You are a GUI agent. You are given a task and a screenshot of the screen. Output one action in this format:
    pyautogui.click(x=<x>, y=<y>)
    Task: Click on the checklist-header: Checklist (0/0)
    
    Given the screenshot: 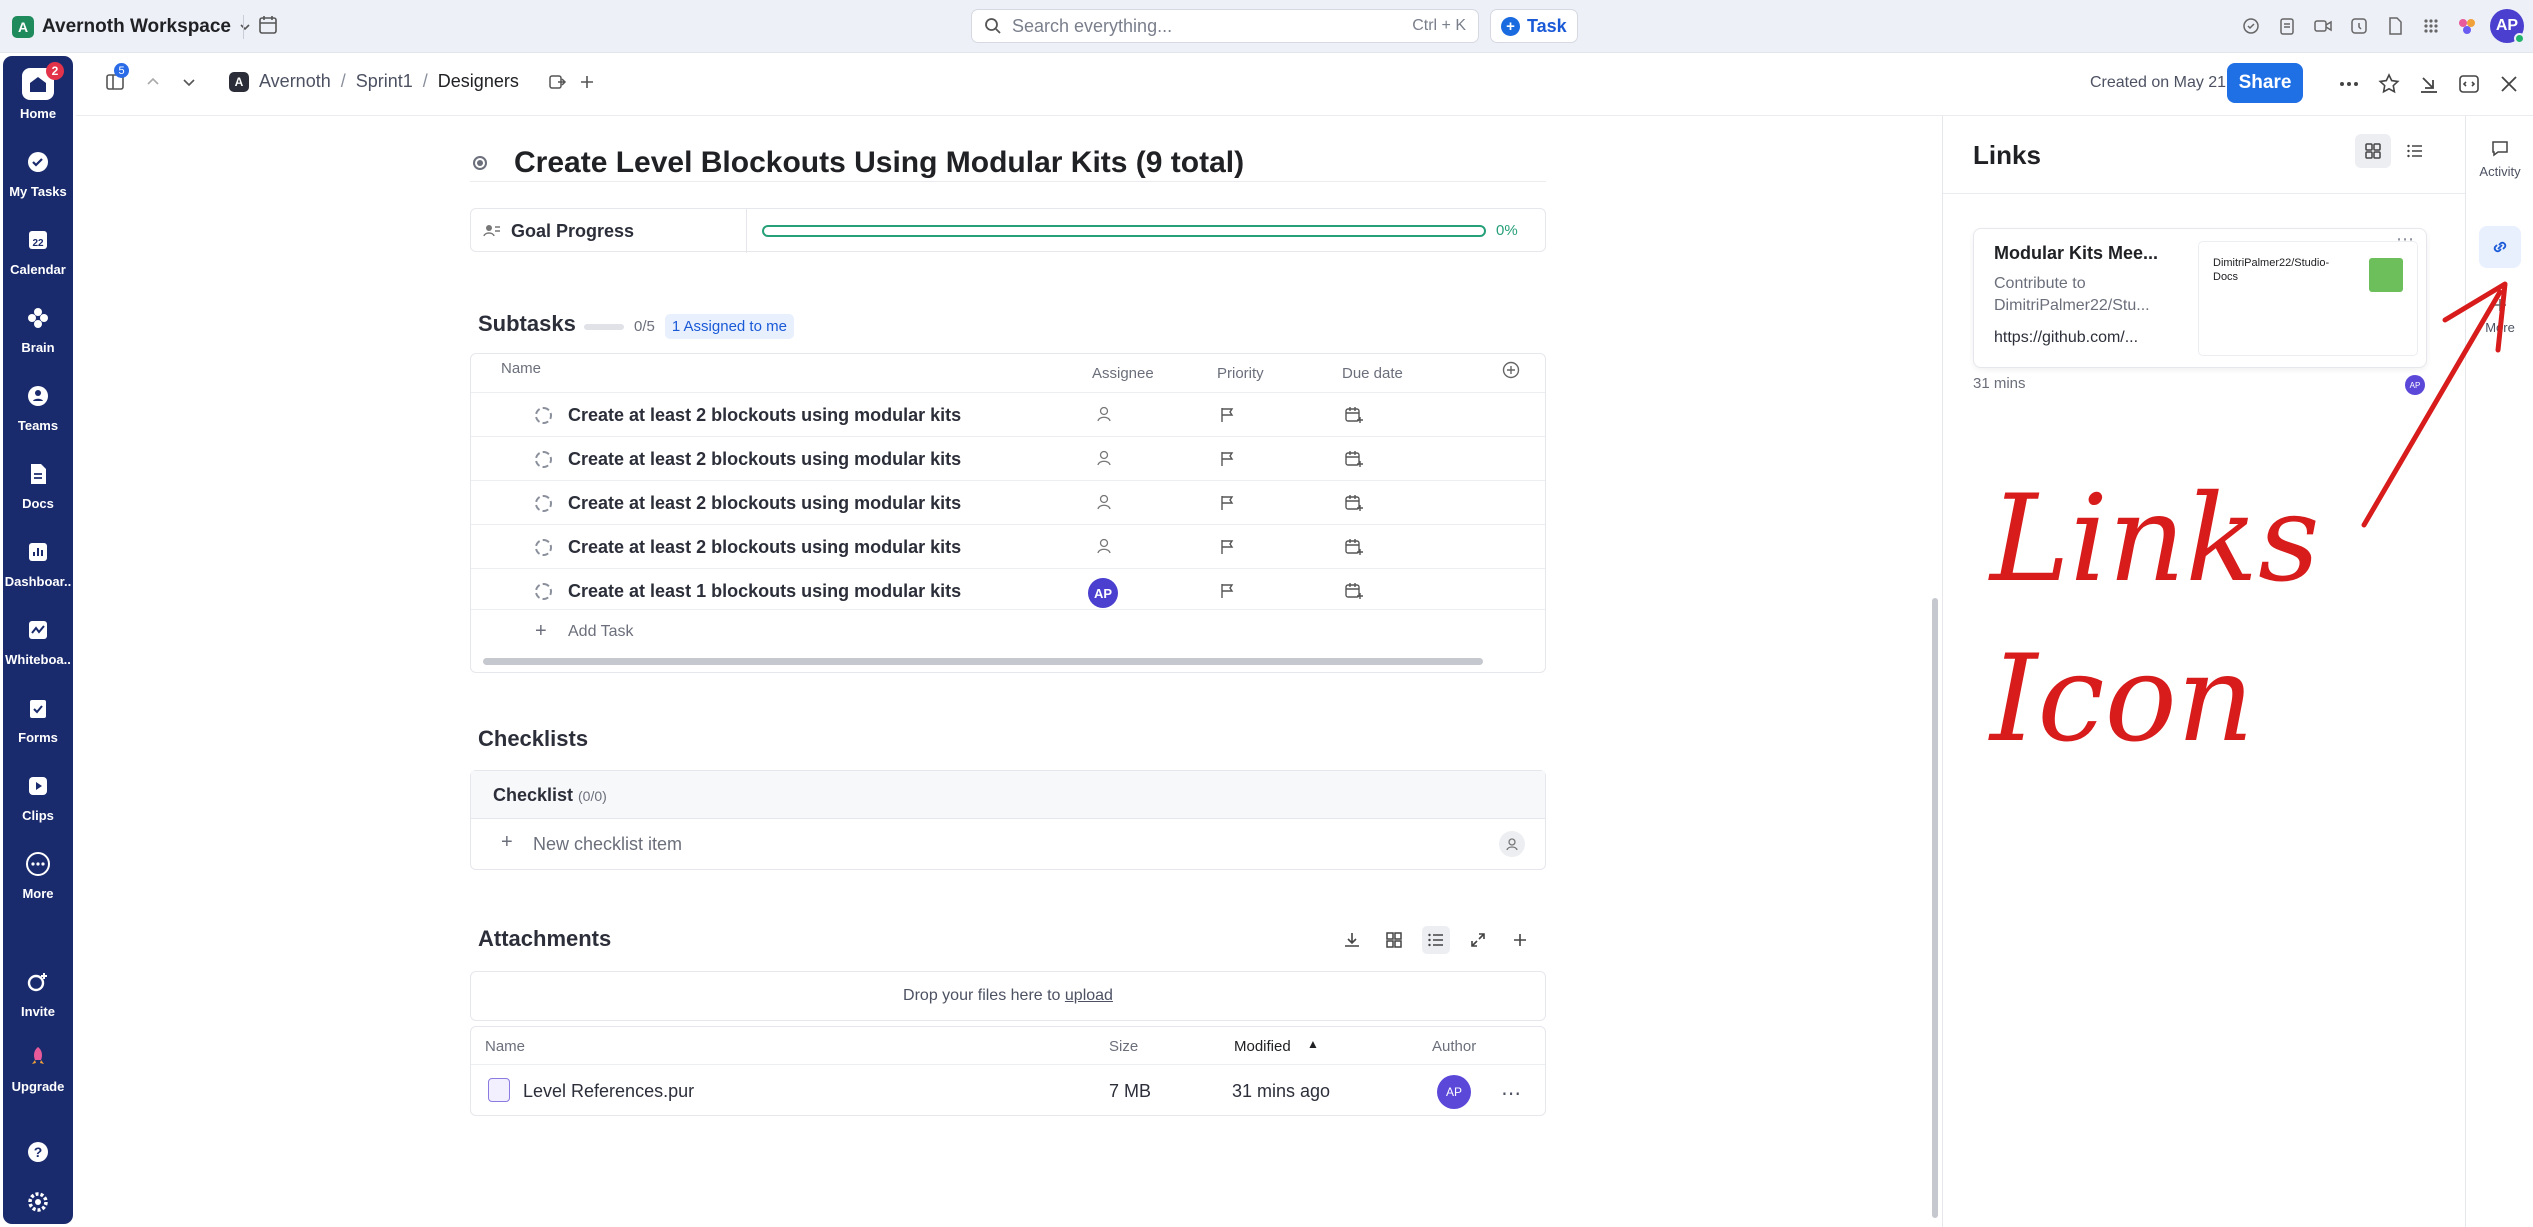 What is the action you would take?
    pyautogui.click(x=1008, y=795)
    